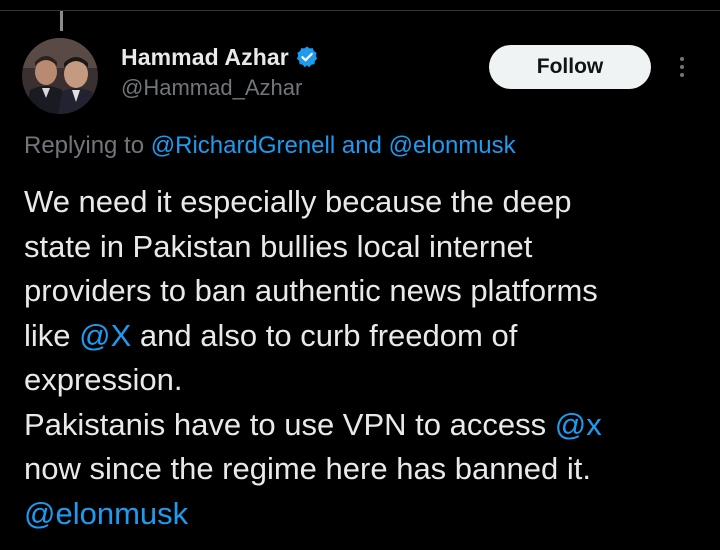 This screenshot has height=550, width=720. Describe the element at coordinates (103, 379) in the screenshot. I see `tweet-line: expression.` at that location.